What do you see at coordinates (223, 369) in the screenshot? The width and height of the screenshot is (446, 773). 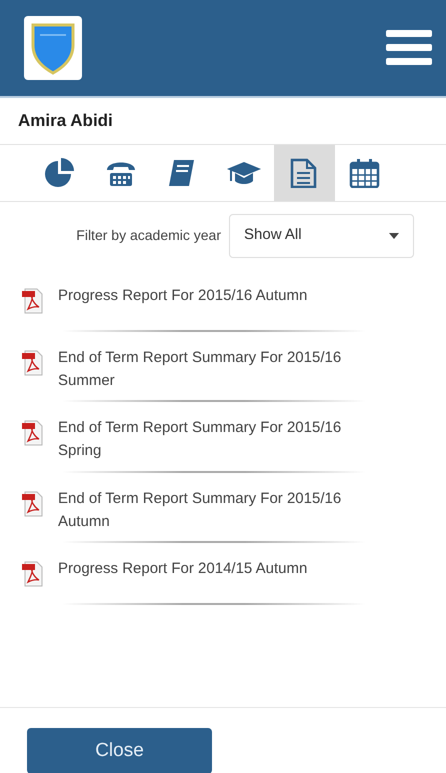 I see `report-link: End of Term Report Summary For 2015/16 Summer` at bounding box center [223, 369].